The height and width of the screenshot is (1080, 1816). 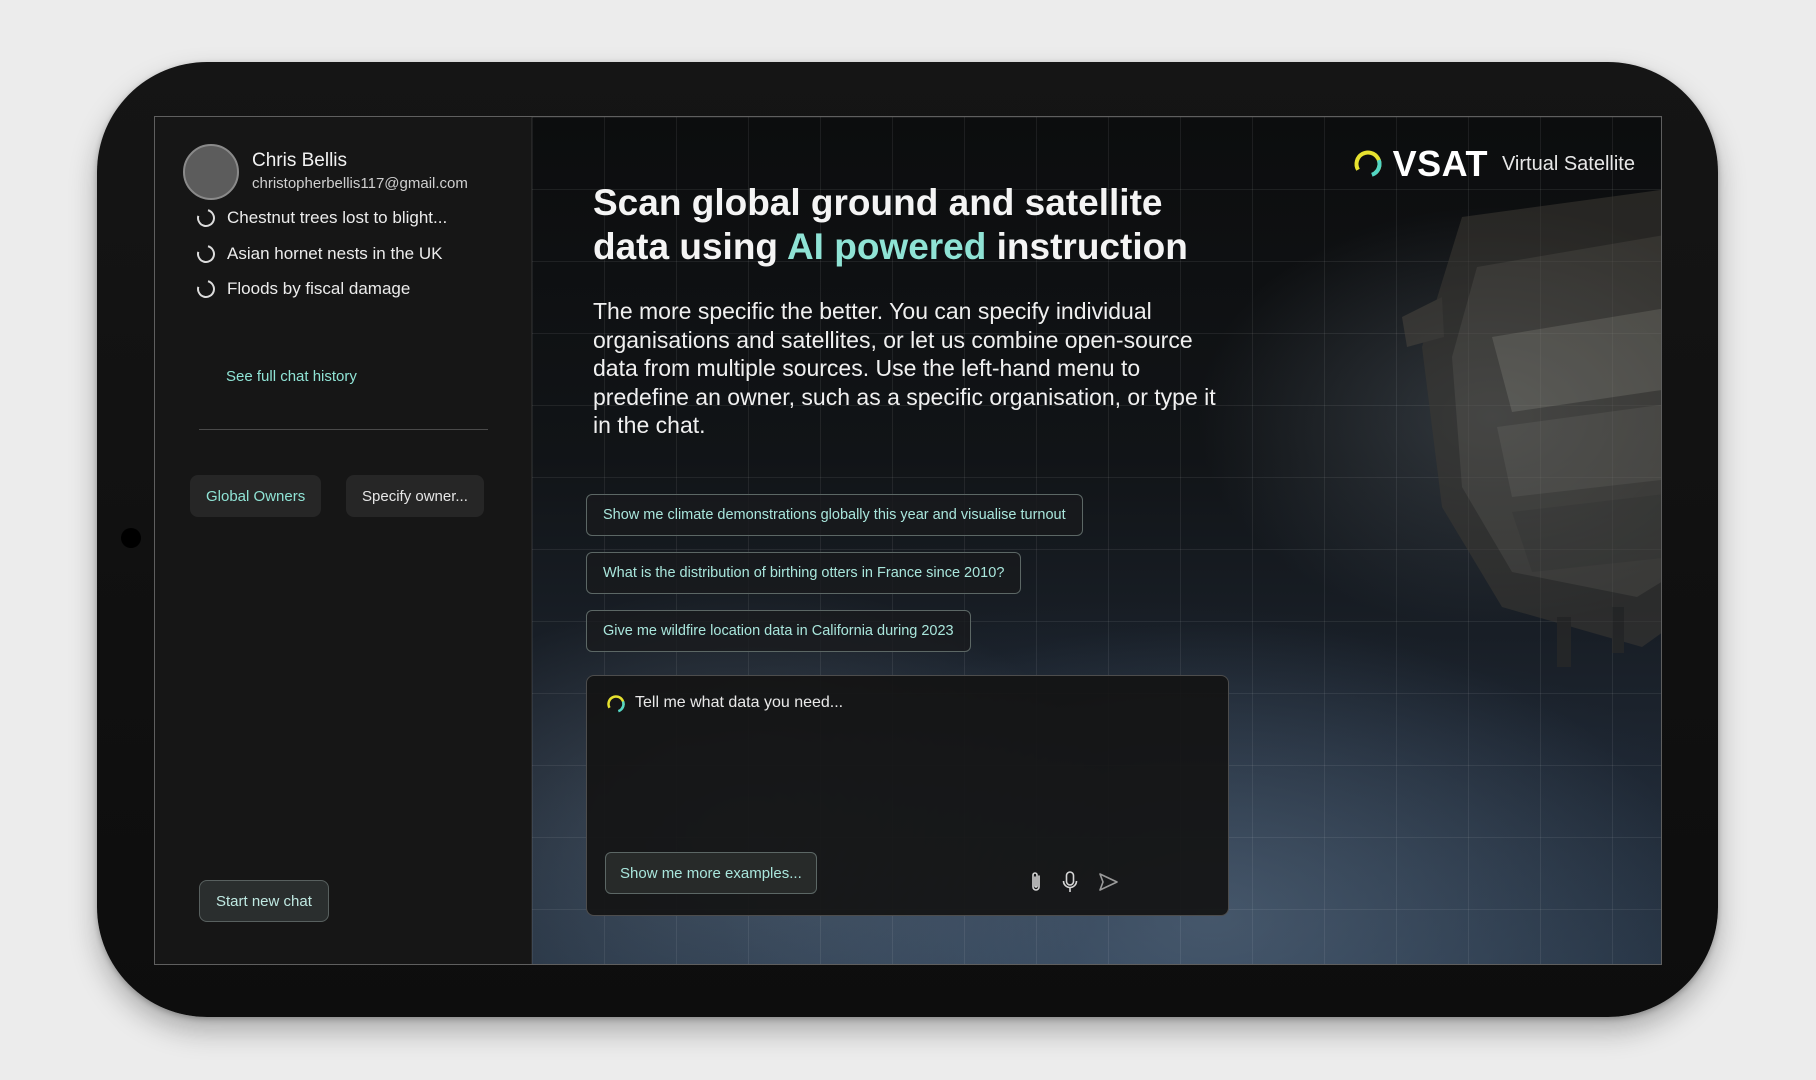 What do you see at coordinates (300, 160) in the screenshot?
I see `user-name: Chris Bellis` at bounding box center [300, 160].